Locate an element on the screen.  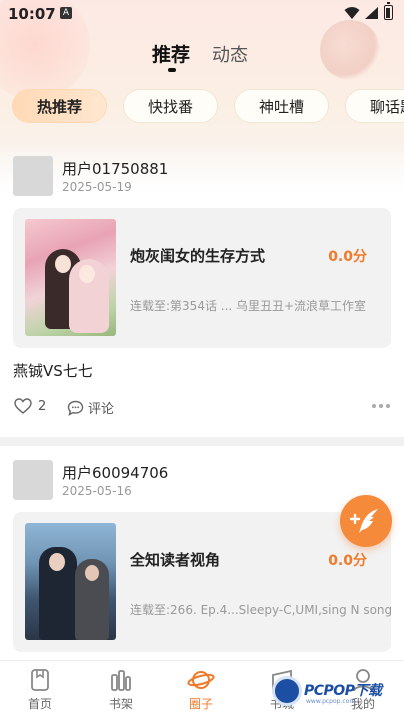
category-chips: 热推荐 快找番 神吐槽 聊话题 is located at coordinates (208, 106).